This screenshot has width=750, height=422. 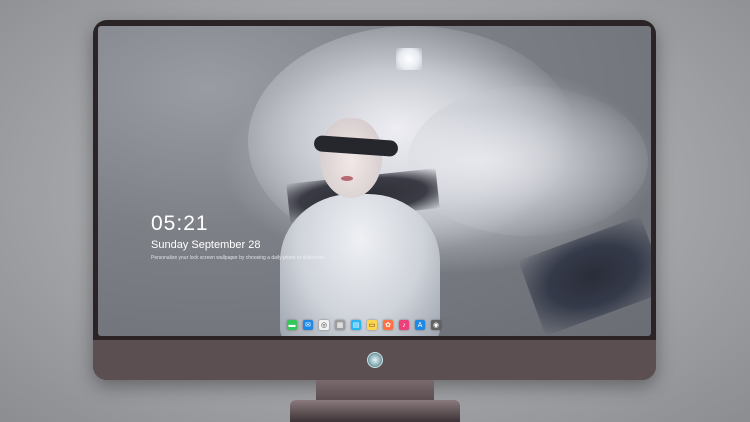 What do you see at coordinates (364, 325) in the screenshot?
I see `dock: ▬ ✉ ◎ ▦ ▤ ▭ ✿ ♪ A ◉` at bounding box center [364, 325].